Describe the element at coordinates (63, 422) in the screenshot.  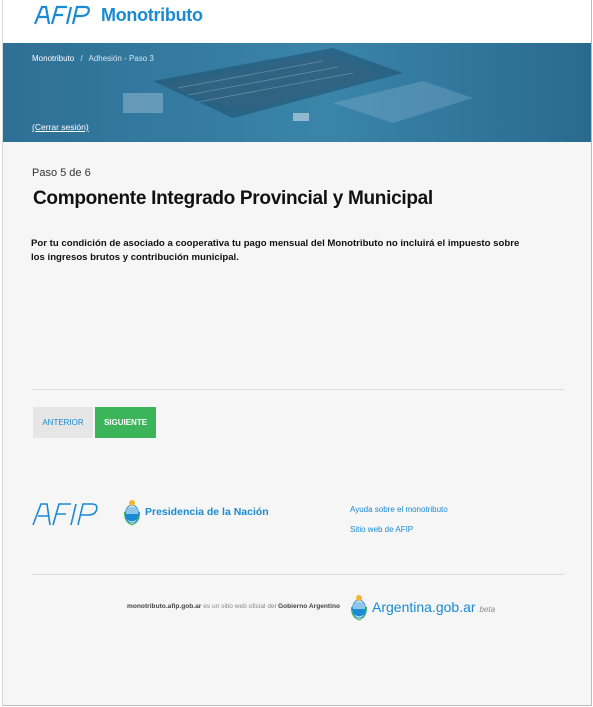
I see `previous-button: ANTERIOR` at that location.